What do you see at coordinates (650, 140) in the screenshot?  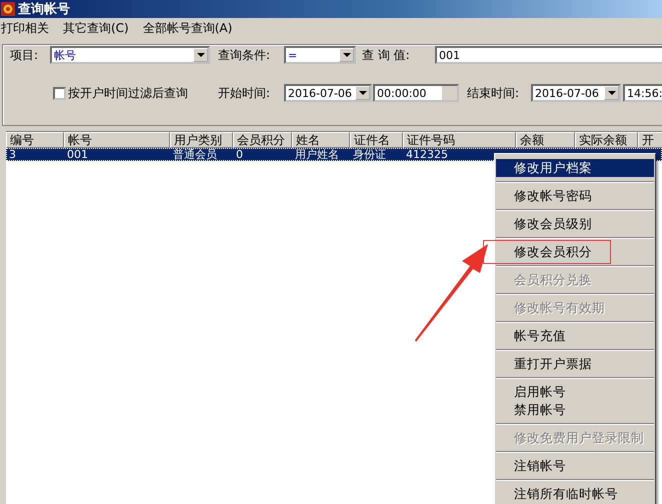 I see `column-header: 开` at bounding box center [650, 140].